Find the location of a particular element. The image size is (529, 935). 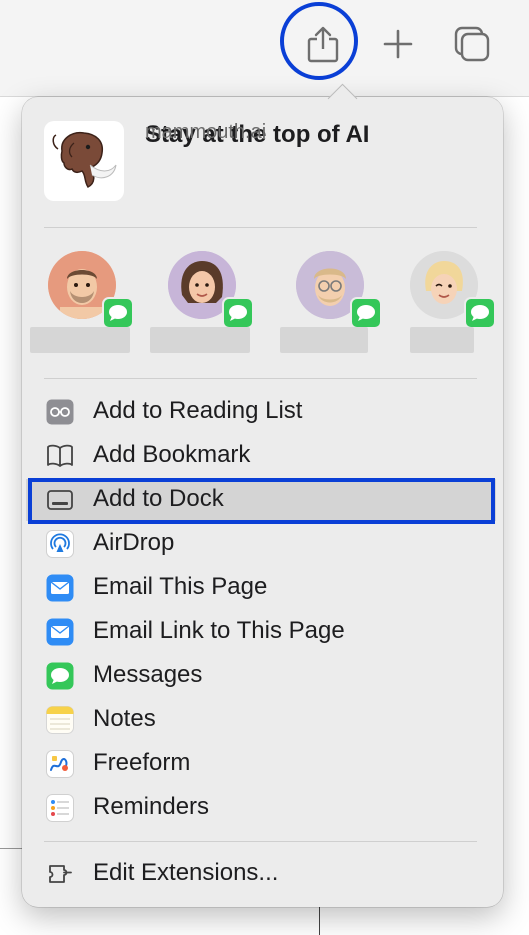

mammoth-logo is located at coordinates (84, 159).